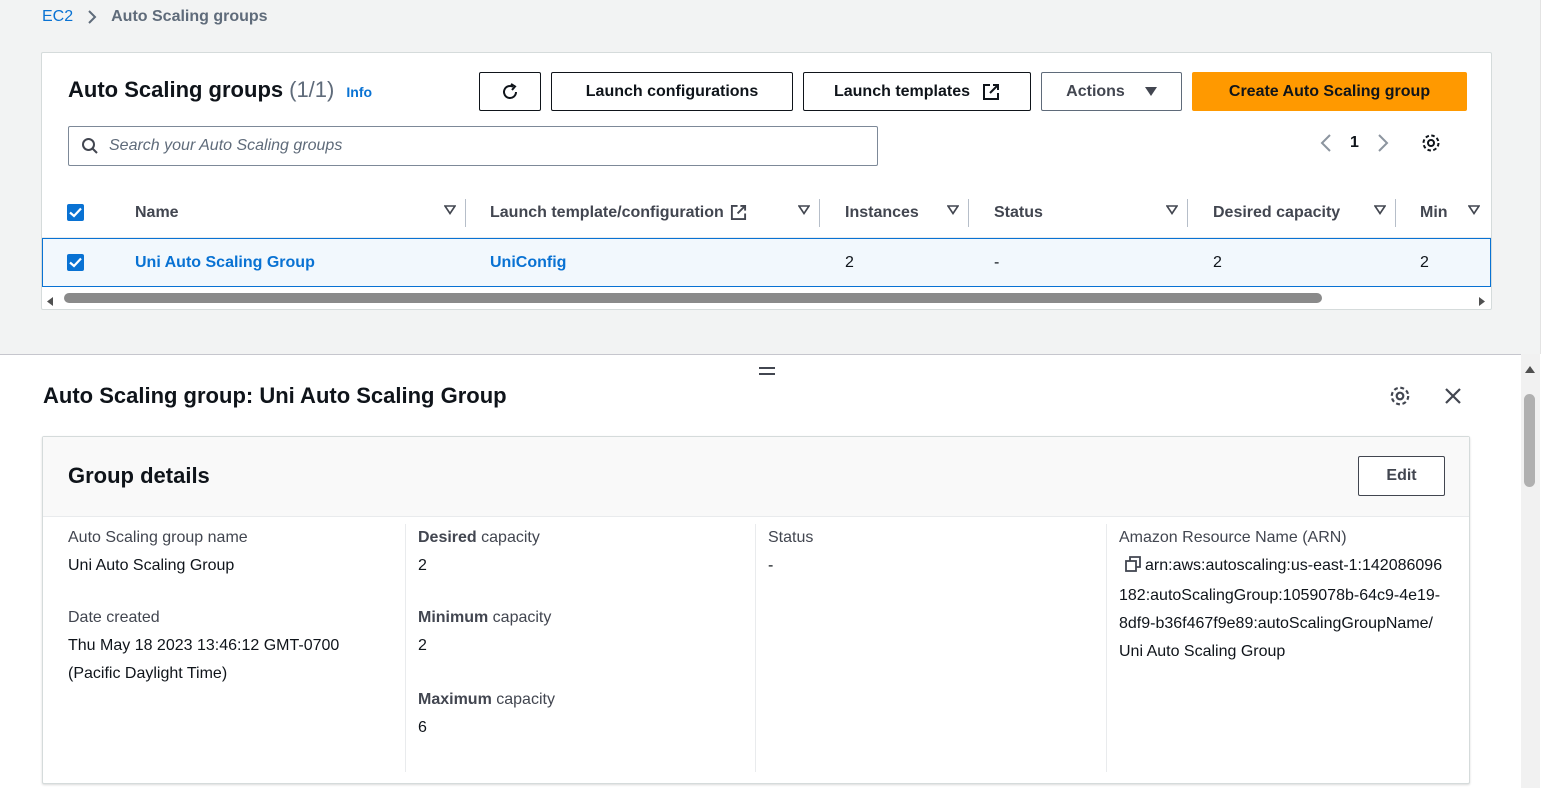 The image size is (1550, 788). I want to click on external-link-icon, so click(738, 212).